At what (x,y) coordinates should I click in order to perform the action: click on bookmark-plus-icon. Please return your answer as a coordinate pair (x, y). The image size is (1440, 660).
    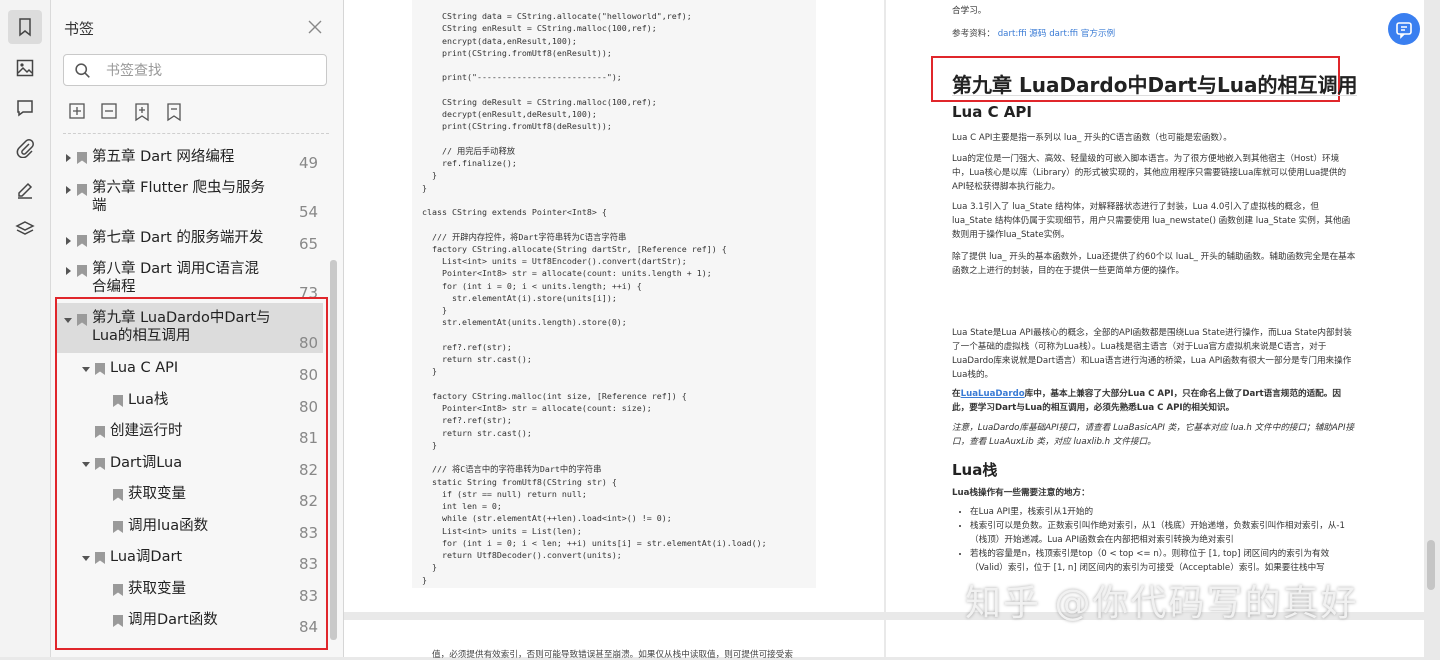
    Looking at the image, I should click on (142, 112).